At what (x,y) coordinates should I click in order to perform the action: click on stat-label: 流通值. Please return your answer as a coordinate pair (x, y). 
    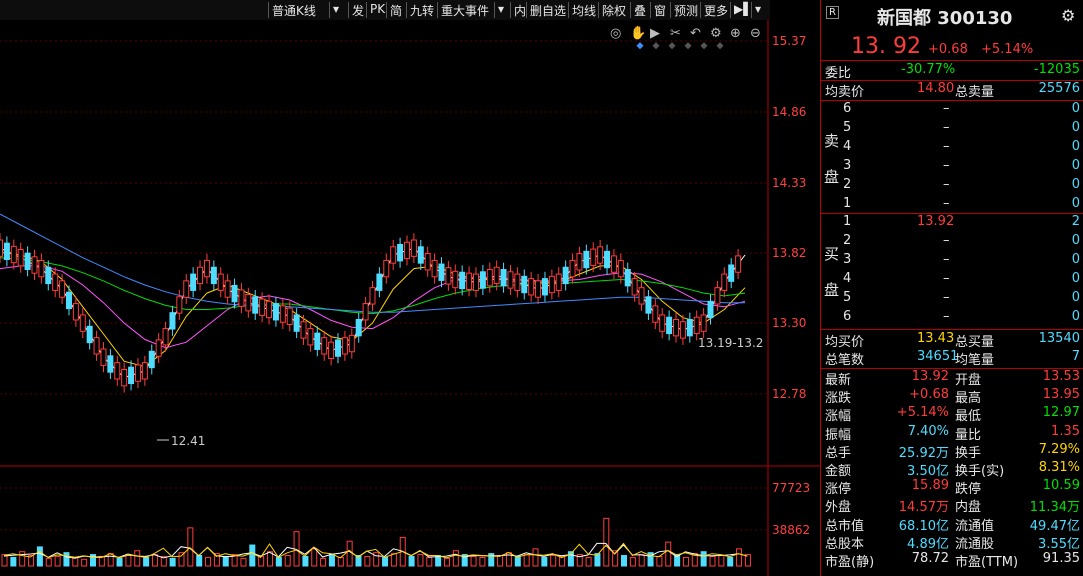
    Looking at the image, I should click on (975, 526).